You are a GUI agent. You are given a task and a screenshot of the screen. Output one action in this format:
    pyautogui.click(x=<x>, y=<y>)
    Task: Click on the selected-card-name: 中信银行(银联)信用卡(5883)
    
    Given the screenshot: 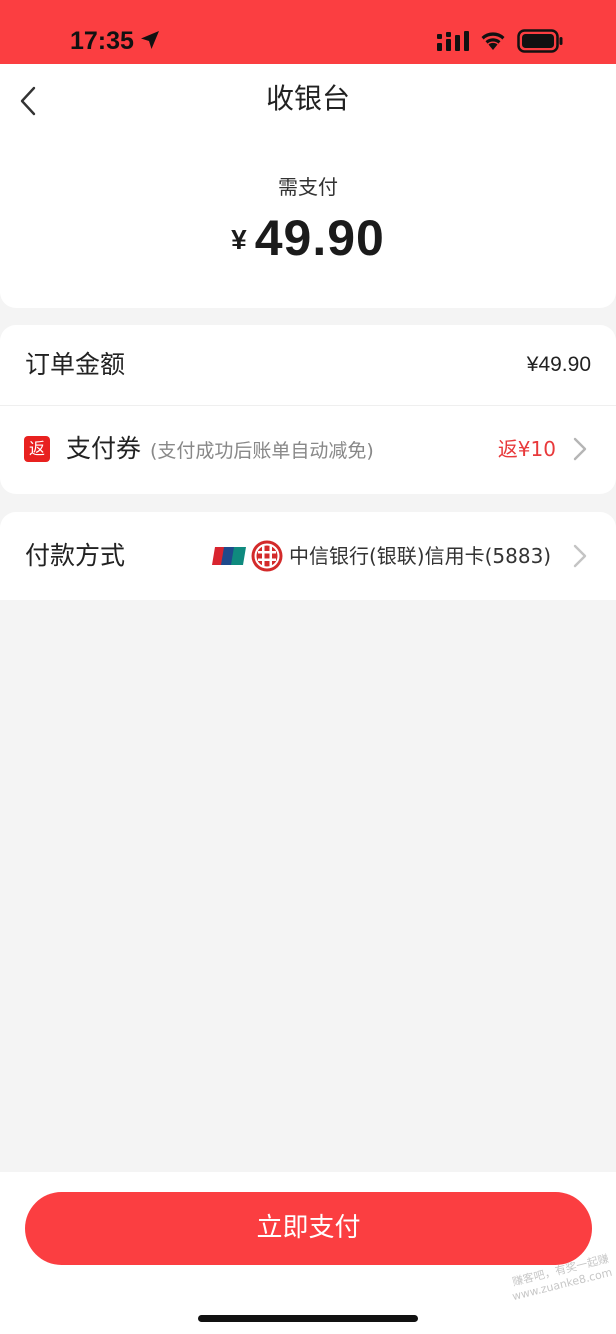 What is the action you would take?
    pyautogui.click(x=420, y=556)
    